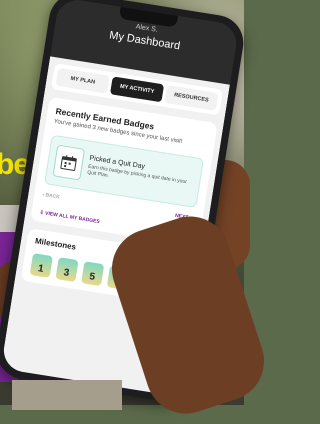  Describe the element at coordinates (55, 243) in the screenshot. I see `milestones-title: Milestones` at that location.